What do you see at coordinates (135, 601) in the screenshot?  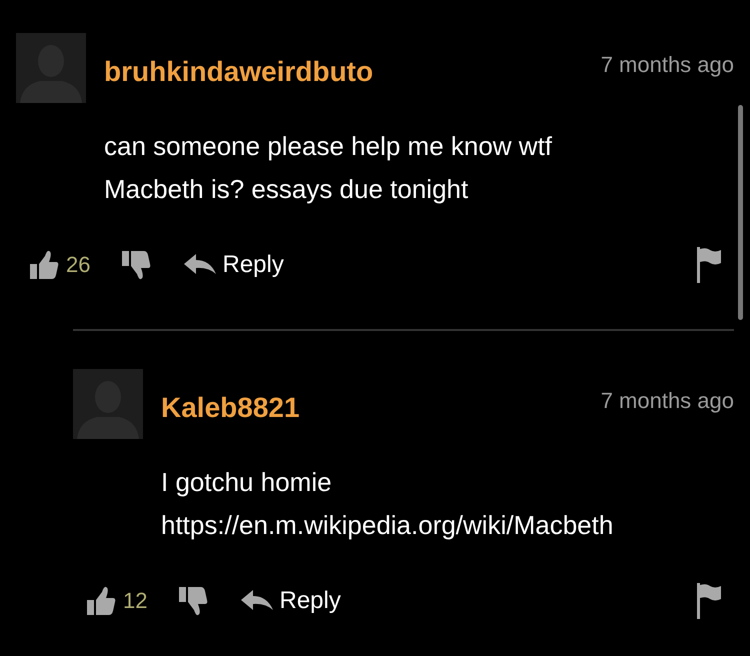 I see `like-count: 12` at bounding box center [135, 601].